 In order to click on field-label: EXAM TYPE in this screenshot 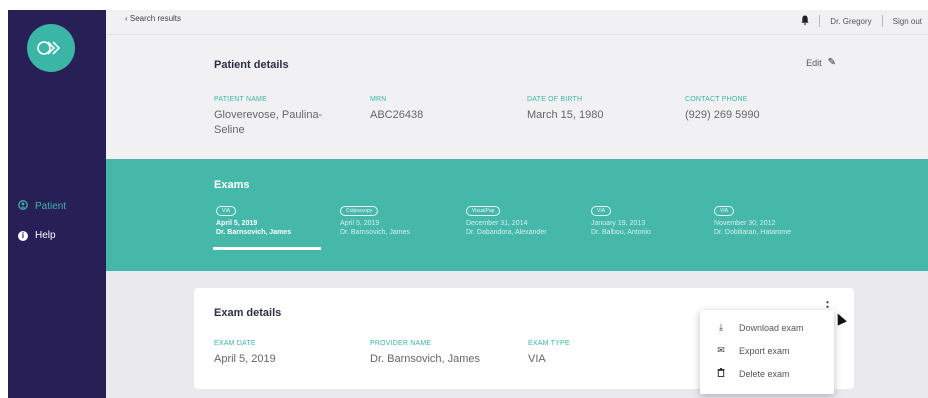, I will do `click(549, 343)`.